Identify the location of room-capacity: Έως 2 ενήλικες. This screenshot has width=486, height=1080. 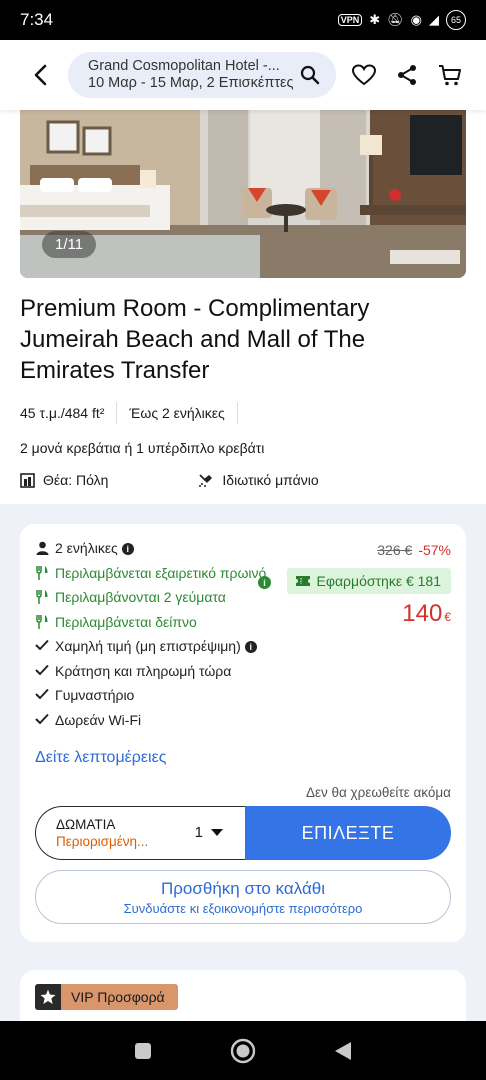
(177, 413).